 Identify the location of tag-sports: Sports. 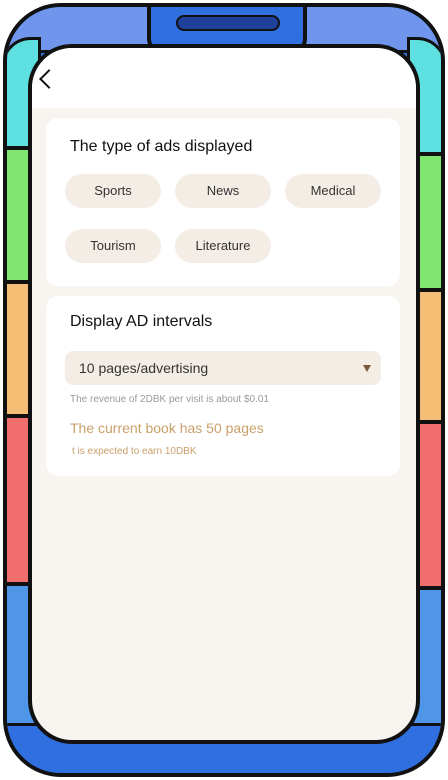
(113, 191).